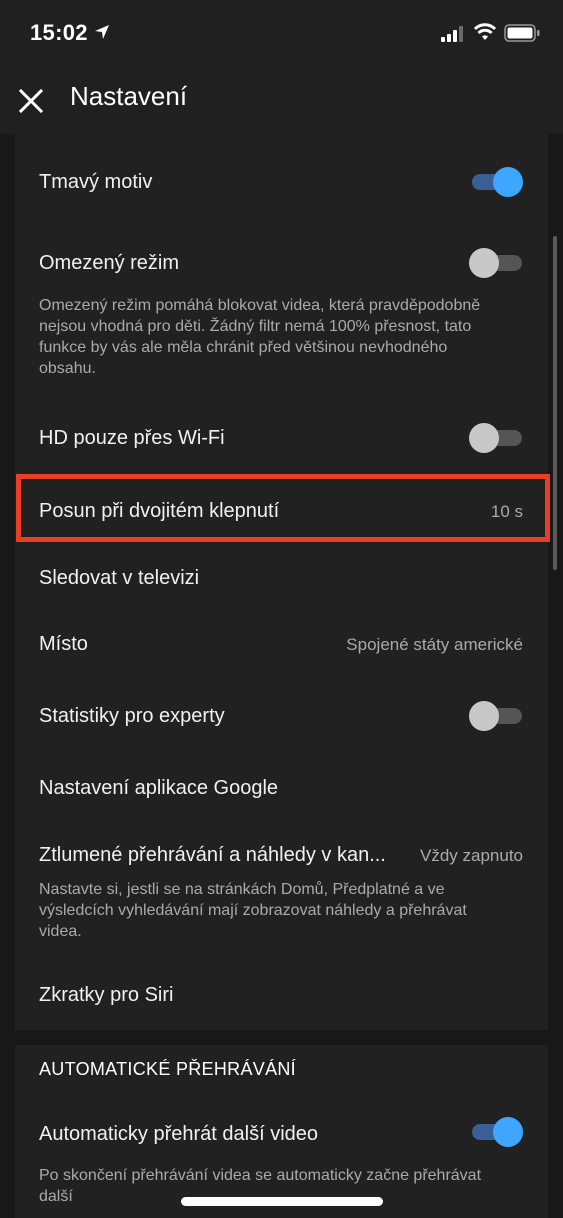 The height and width of the screenshot is (1218, 563). What do you see at coordinates (102, 32) in the screenshot?
I see `location-arrow-icon` at bounding box center [102, 32].